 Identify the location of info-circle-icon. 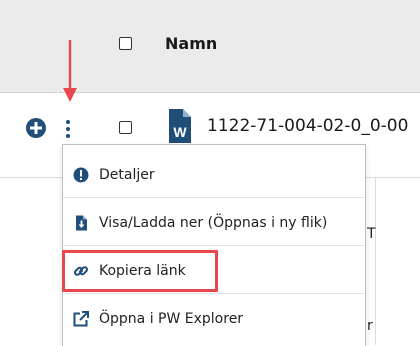
(81, 175).